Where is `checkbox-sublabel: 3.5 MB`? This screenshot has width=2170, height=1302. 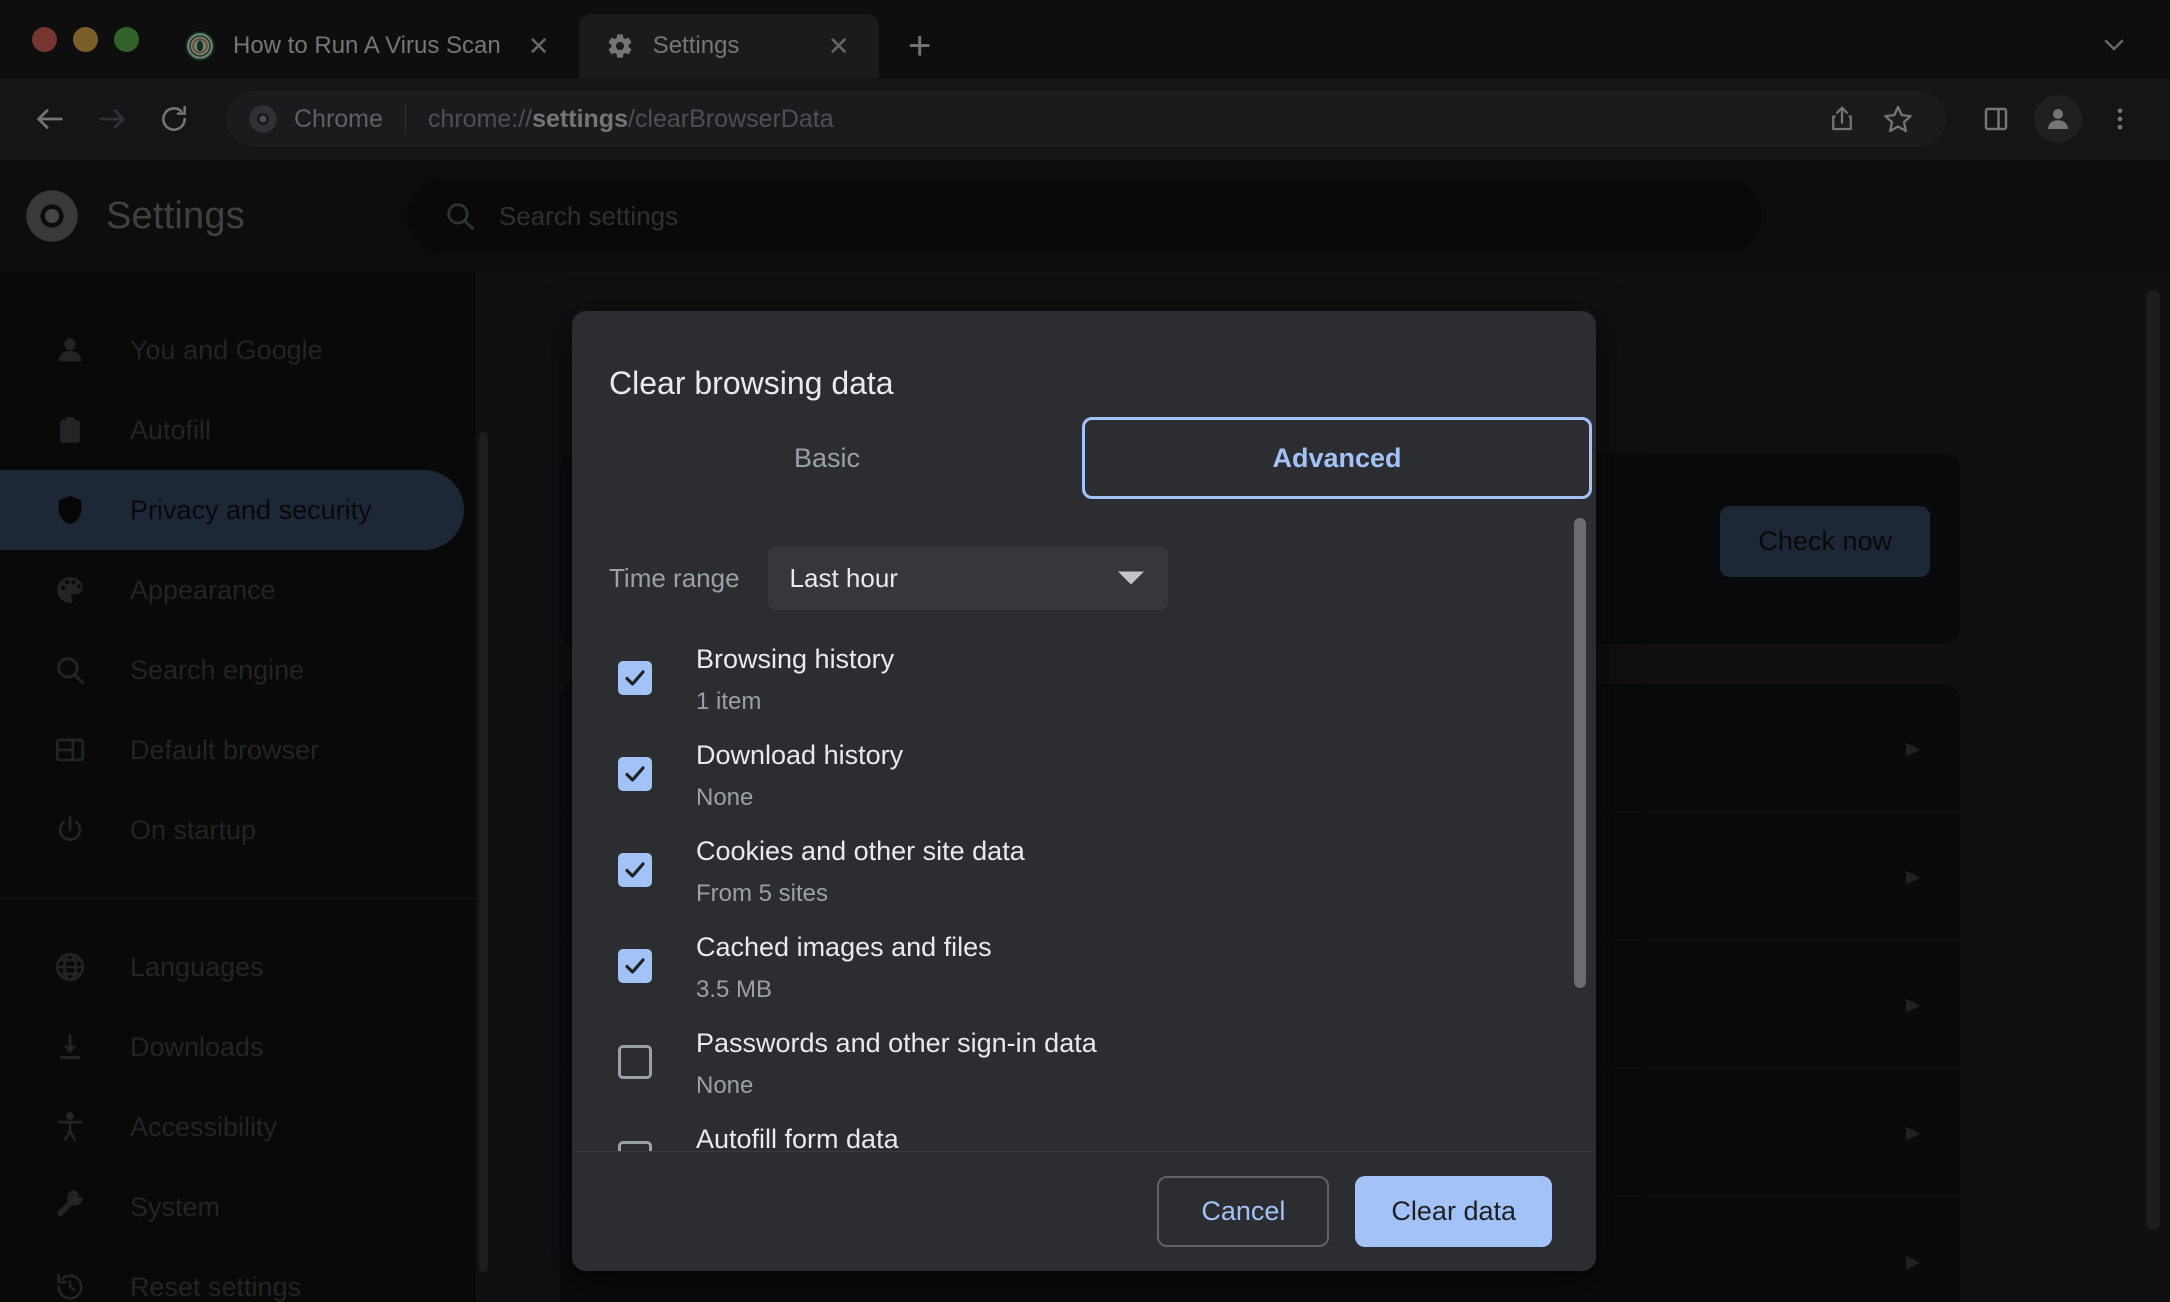 checkbox-sublabel: 3.5 MB is located at coordinates (734, 989).